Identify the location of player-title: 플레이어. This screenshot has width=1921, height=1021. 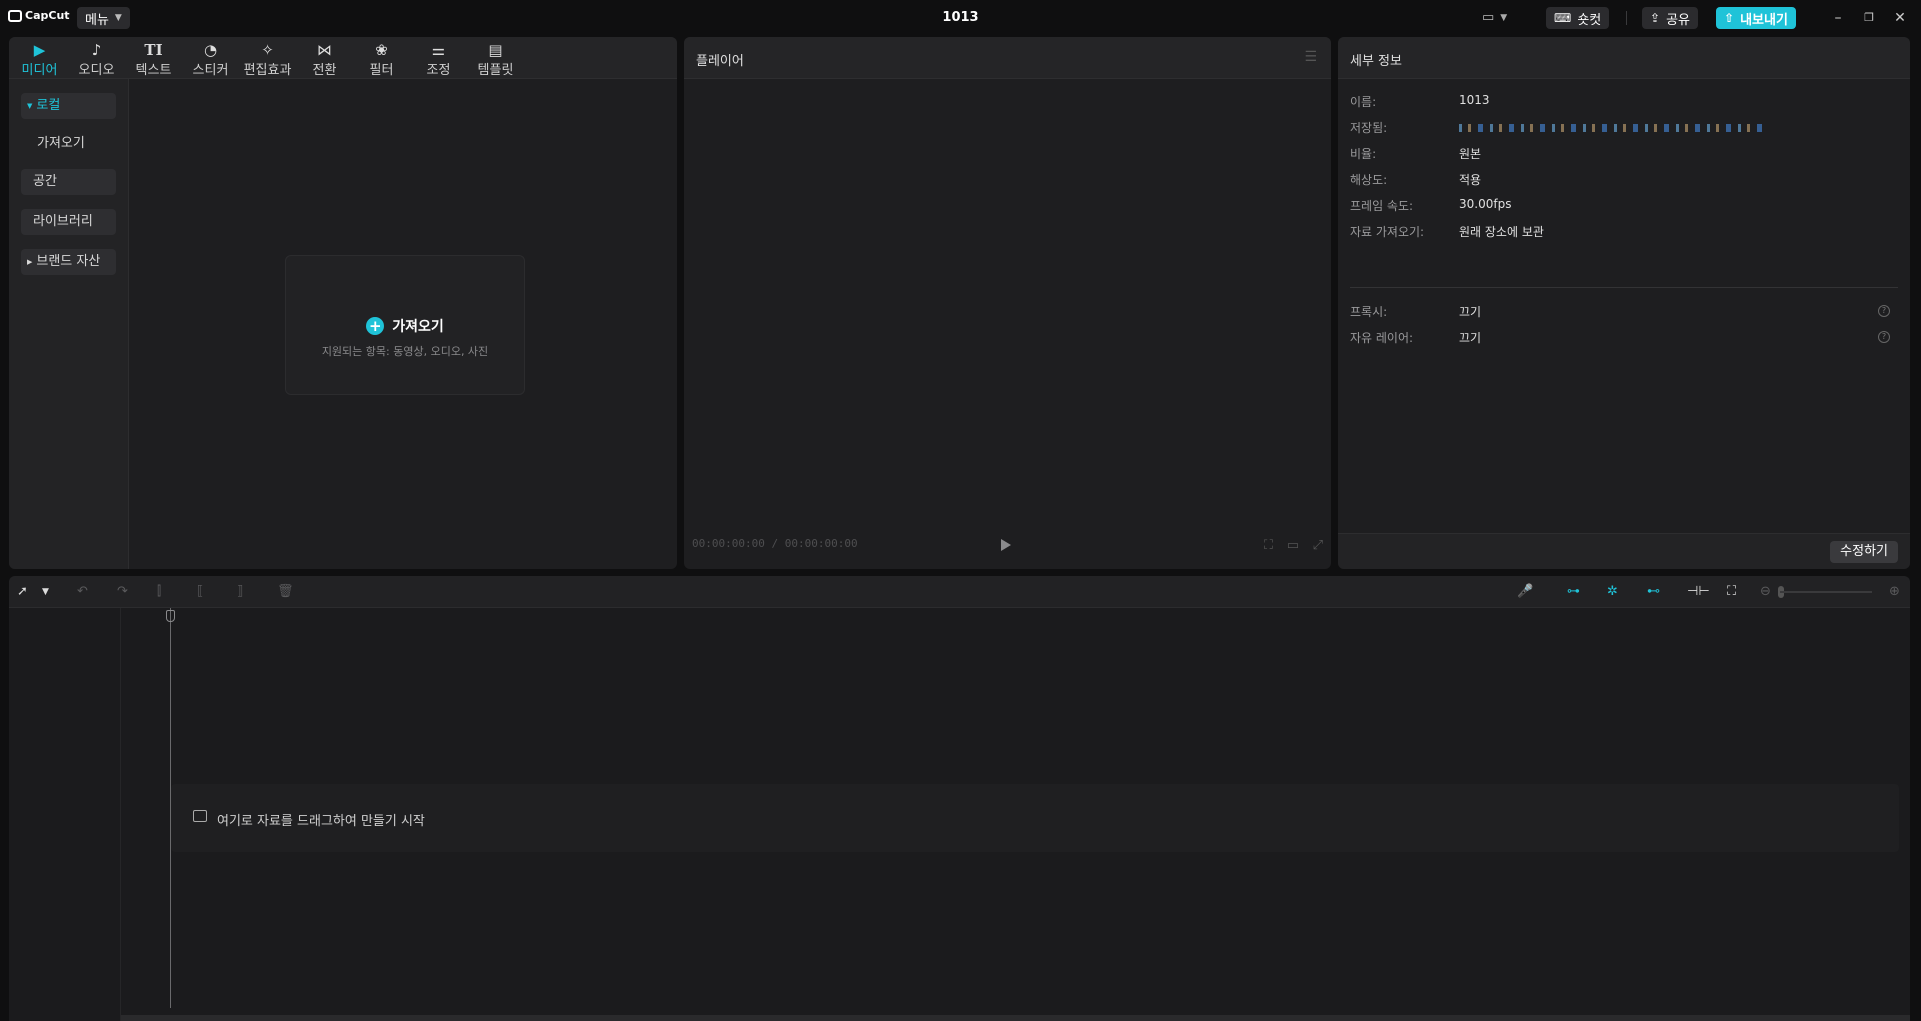
(720, 61).